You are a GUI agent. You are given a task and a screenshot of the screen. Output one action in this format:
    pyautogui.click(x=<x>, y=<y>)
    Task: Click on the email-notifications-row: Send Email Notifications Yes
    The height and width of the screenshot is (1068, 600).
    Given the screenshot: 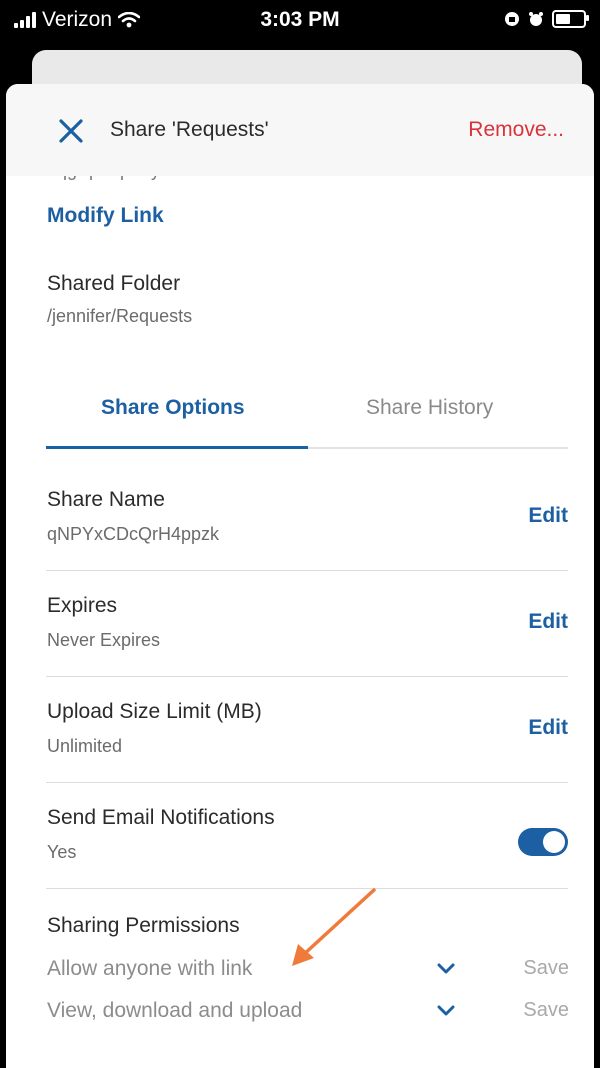 What is the action you would take?
    pyautogui.click(x=307, y=835)
    